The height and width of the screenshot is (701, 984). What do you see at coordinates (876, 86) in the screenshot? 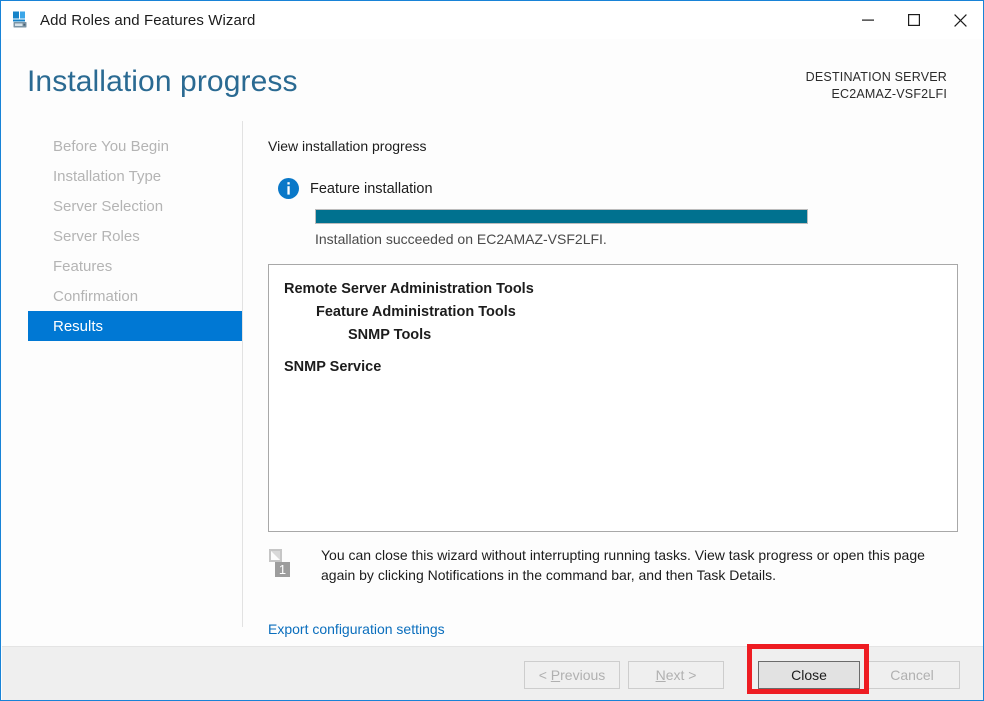
I see `destination-server: DESTINATION SERVER EC2AMAZ-VSF2LFI` at bounding box center [876, 86].